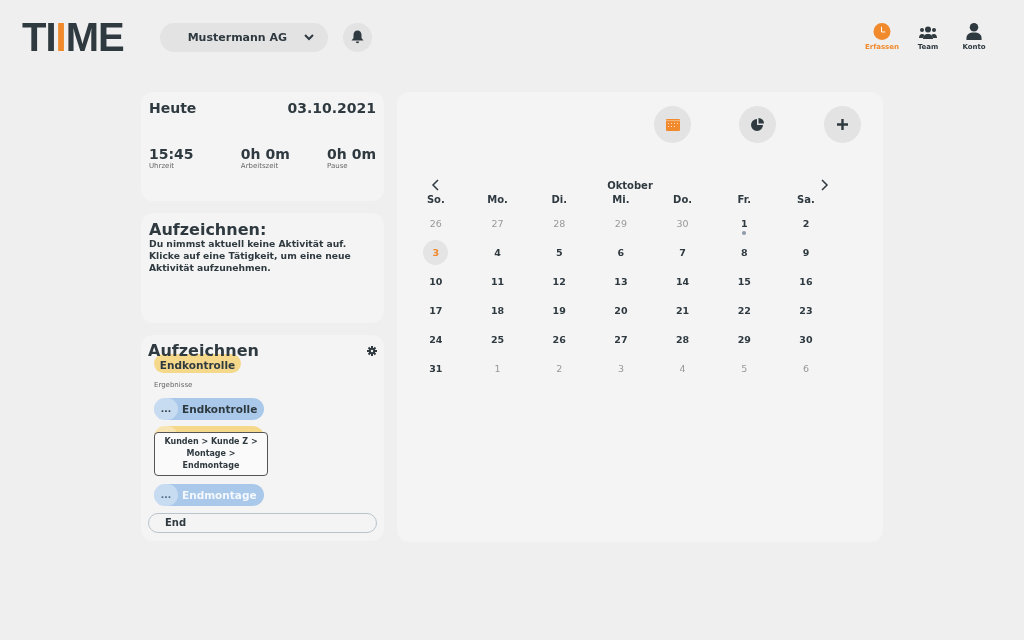 This screenshot has height=640, width=1024. I want to click on card-title: Heute, so click(173, 108).